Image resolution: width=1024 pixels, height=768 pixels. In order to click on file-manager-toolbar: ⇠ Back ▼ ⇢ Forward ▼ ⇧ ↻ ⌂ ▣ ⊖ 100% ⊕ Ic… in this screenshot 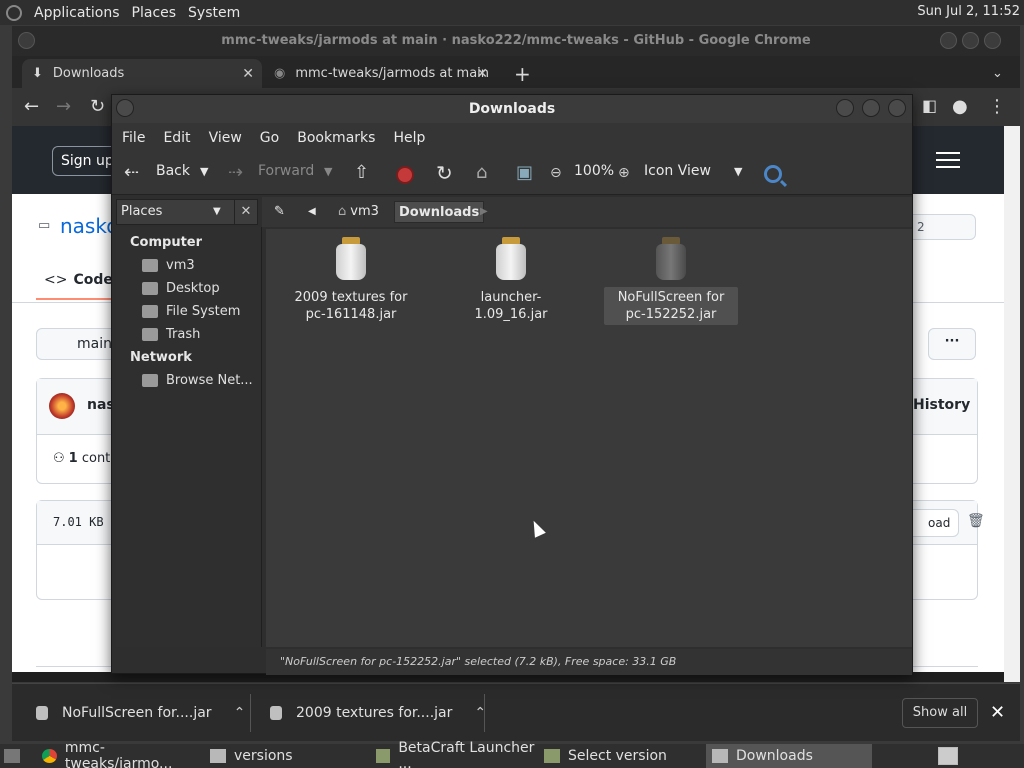, I will do `click(512, 174)`.